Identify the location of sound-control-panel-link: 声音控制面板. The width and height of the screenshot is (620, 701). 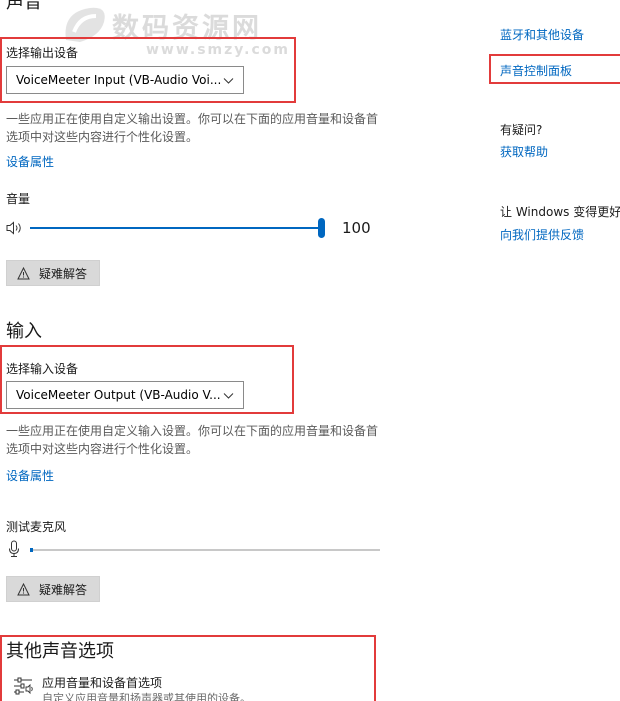
(536, 70).